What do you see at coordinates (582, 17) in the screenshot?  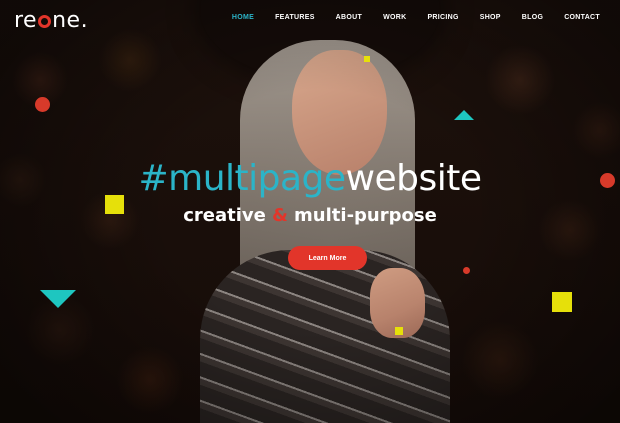 I see `nav-item-contact: CONTACT` at bounding box center [582, 17].